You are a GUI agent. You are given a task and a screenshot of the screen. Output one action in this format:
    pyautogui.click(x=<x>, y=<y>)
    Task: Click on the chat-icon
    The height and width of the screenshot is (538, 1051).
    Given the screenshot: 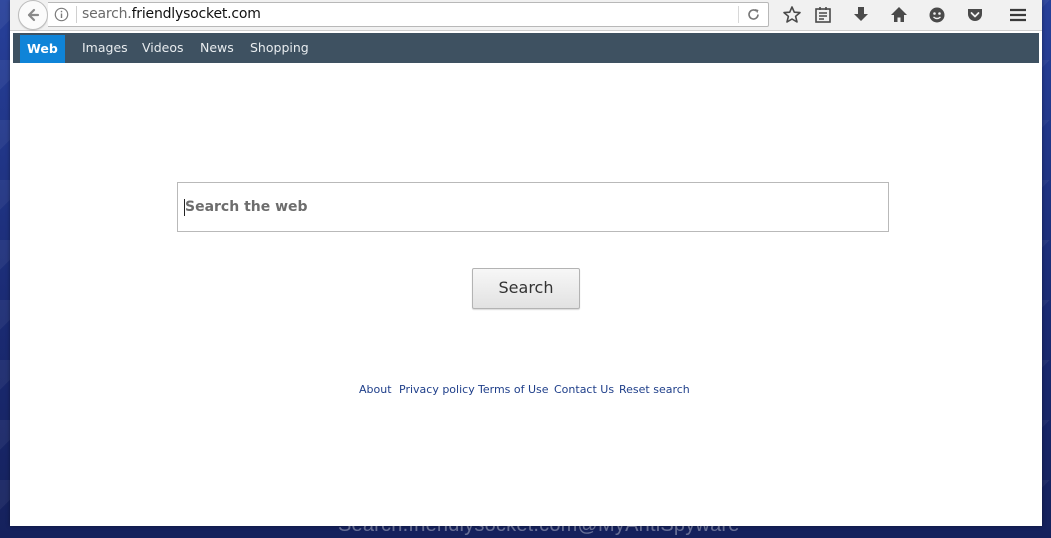 What is the action you would take?
    pyautogui.click(x=937, y=15)
    